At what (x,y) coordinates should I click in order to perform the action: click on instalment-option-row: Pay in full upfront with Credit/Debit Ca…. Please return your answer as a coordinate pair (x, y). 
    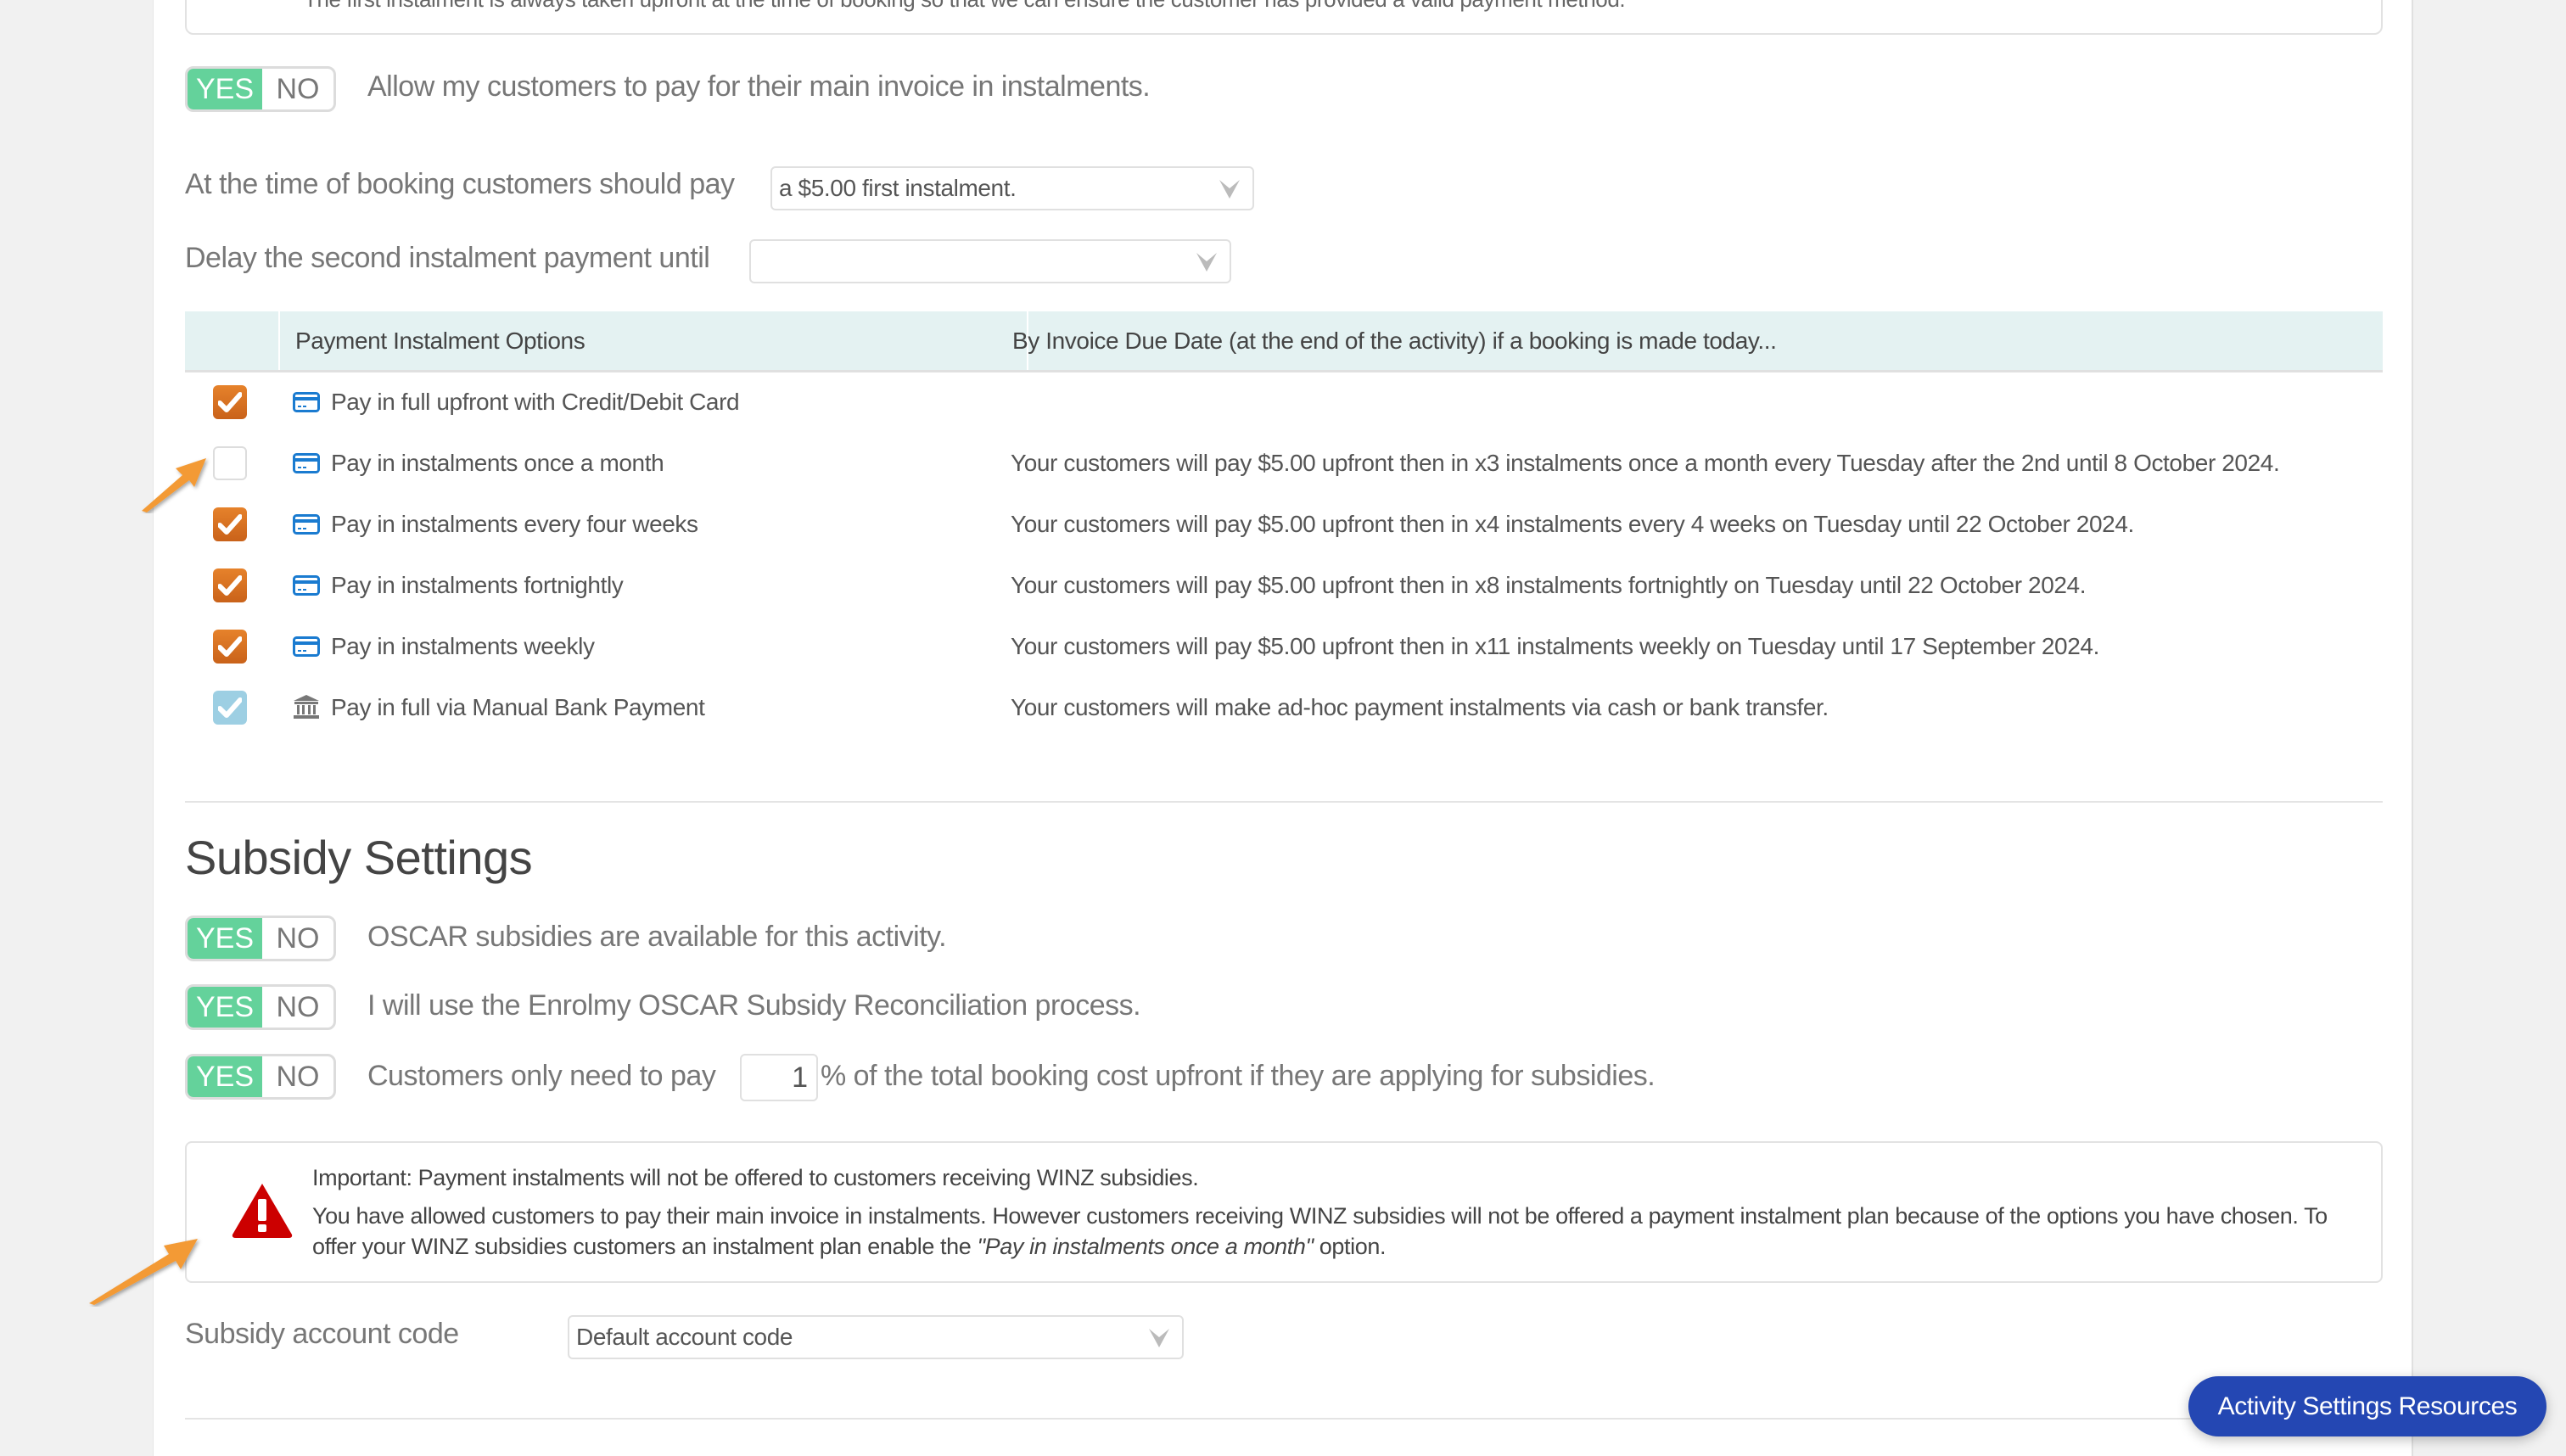
    Looking at the image, I should click on (1284, 402).